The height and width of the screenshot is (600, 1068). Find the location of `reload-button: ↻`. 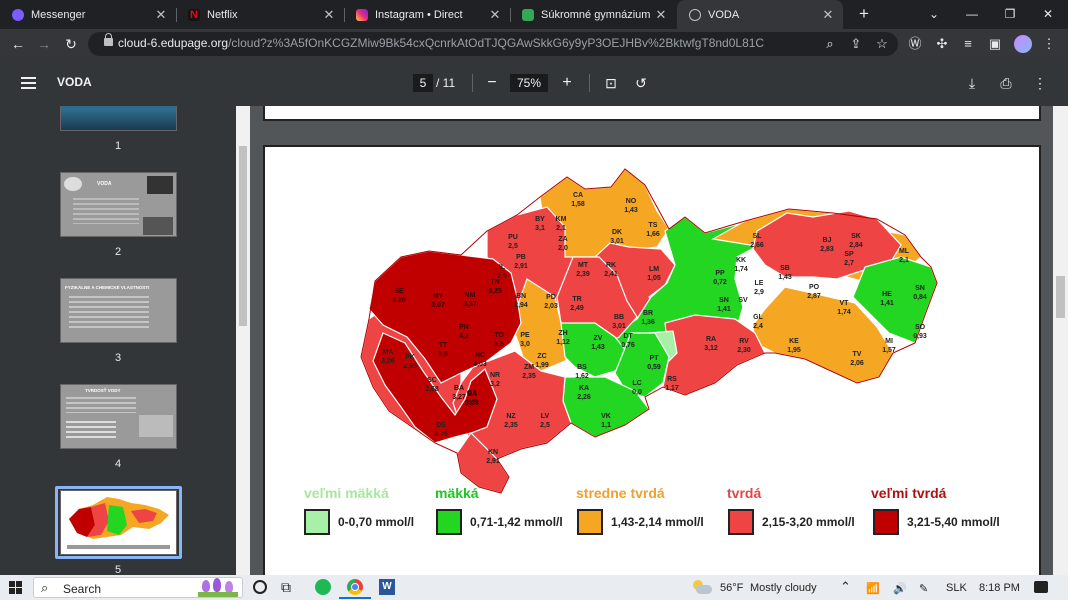

reload-button: ↻ is located at coordinates (71, 44).